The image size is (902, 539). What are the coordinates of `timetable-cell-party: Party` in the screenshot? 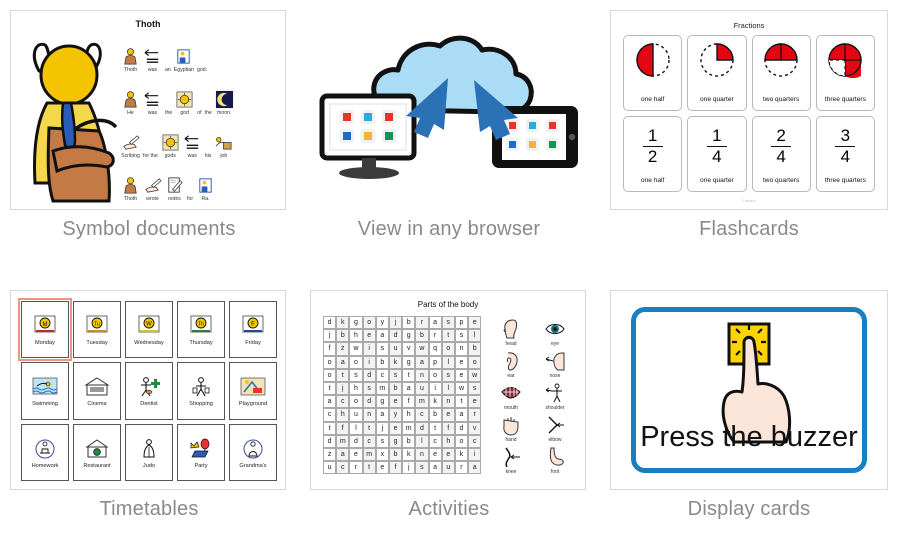 It's located at (201, 452).